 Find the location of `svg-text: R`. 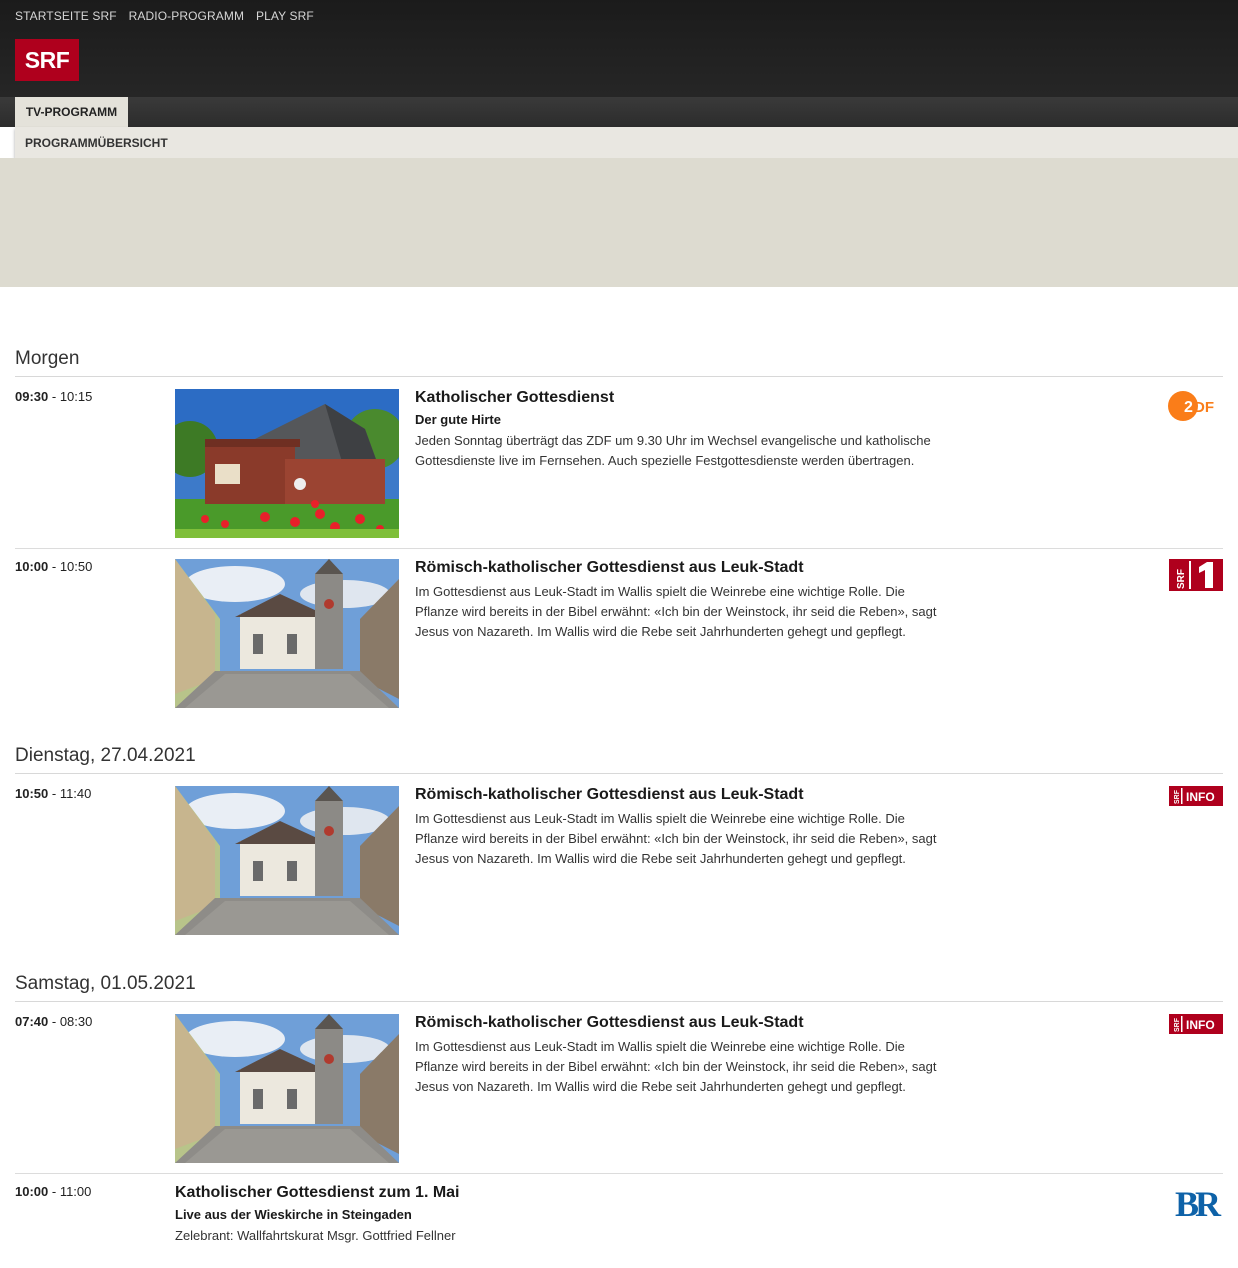

svg-text: R is located at coordinates (1208, 1202).